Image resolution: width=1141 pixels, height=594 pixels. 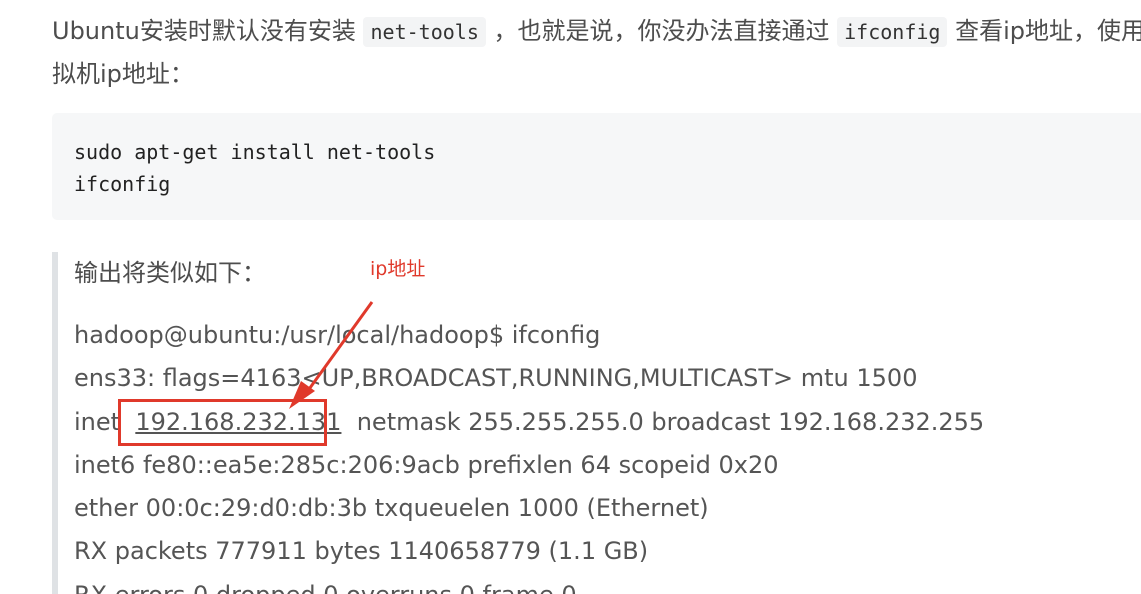 What do you see at coordinates (123, 74) in the screenshot?
I see `intro-line-2: 拟机ip地址：` at bounding box center [123, 74].